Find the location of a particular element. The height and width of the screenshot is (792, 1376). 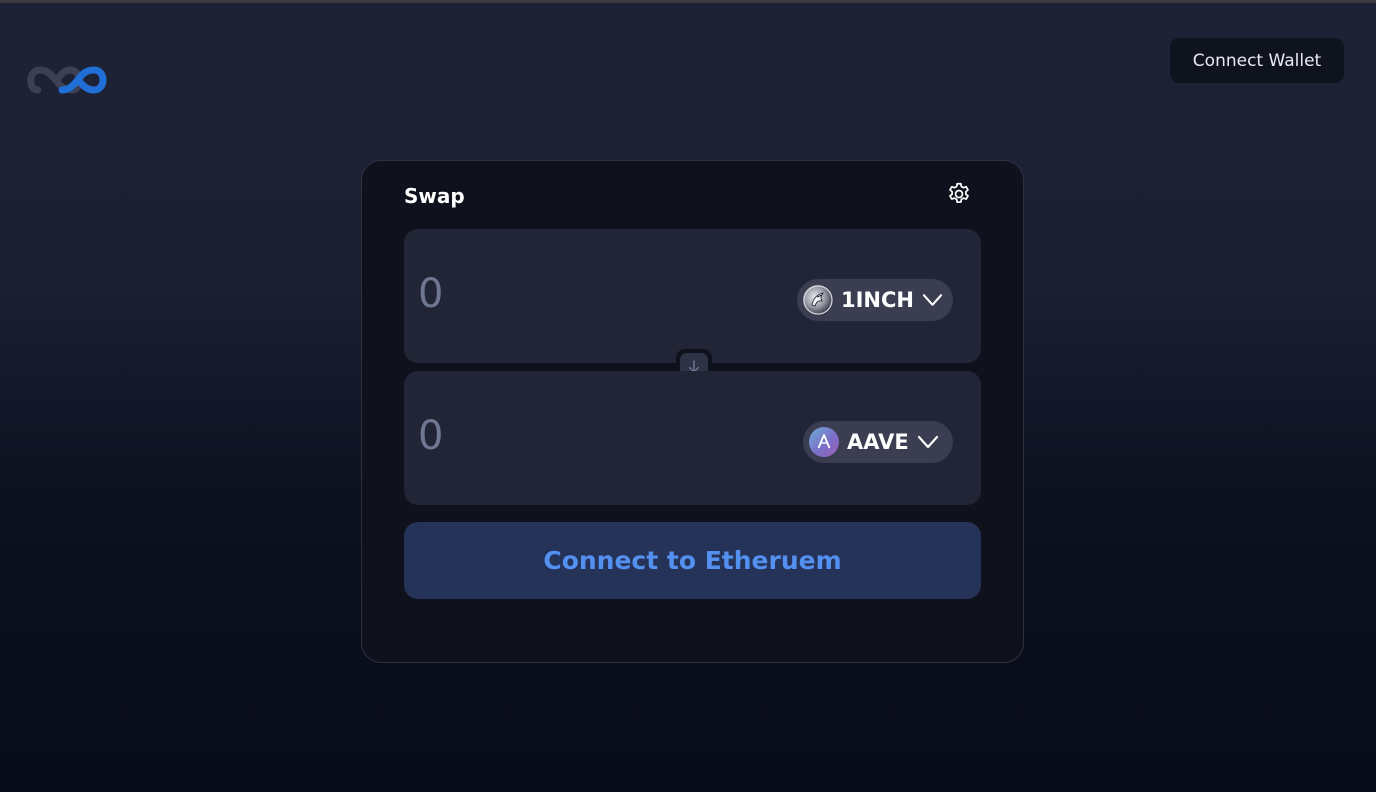

aave-token-icon is located at coordinates (824, 442).